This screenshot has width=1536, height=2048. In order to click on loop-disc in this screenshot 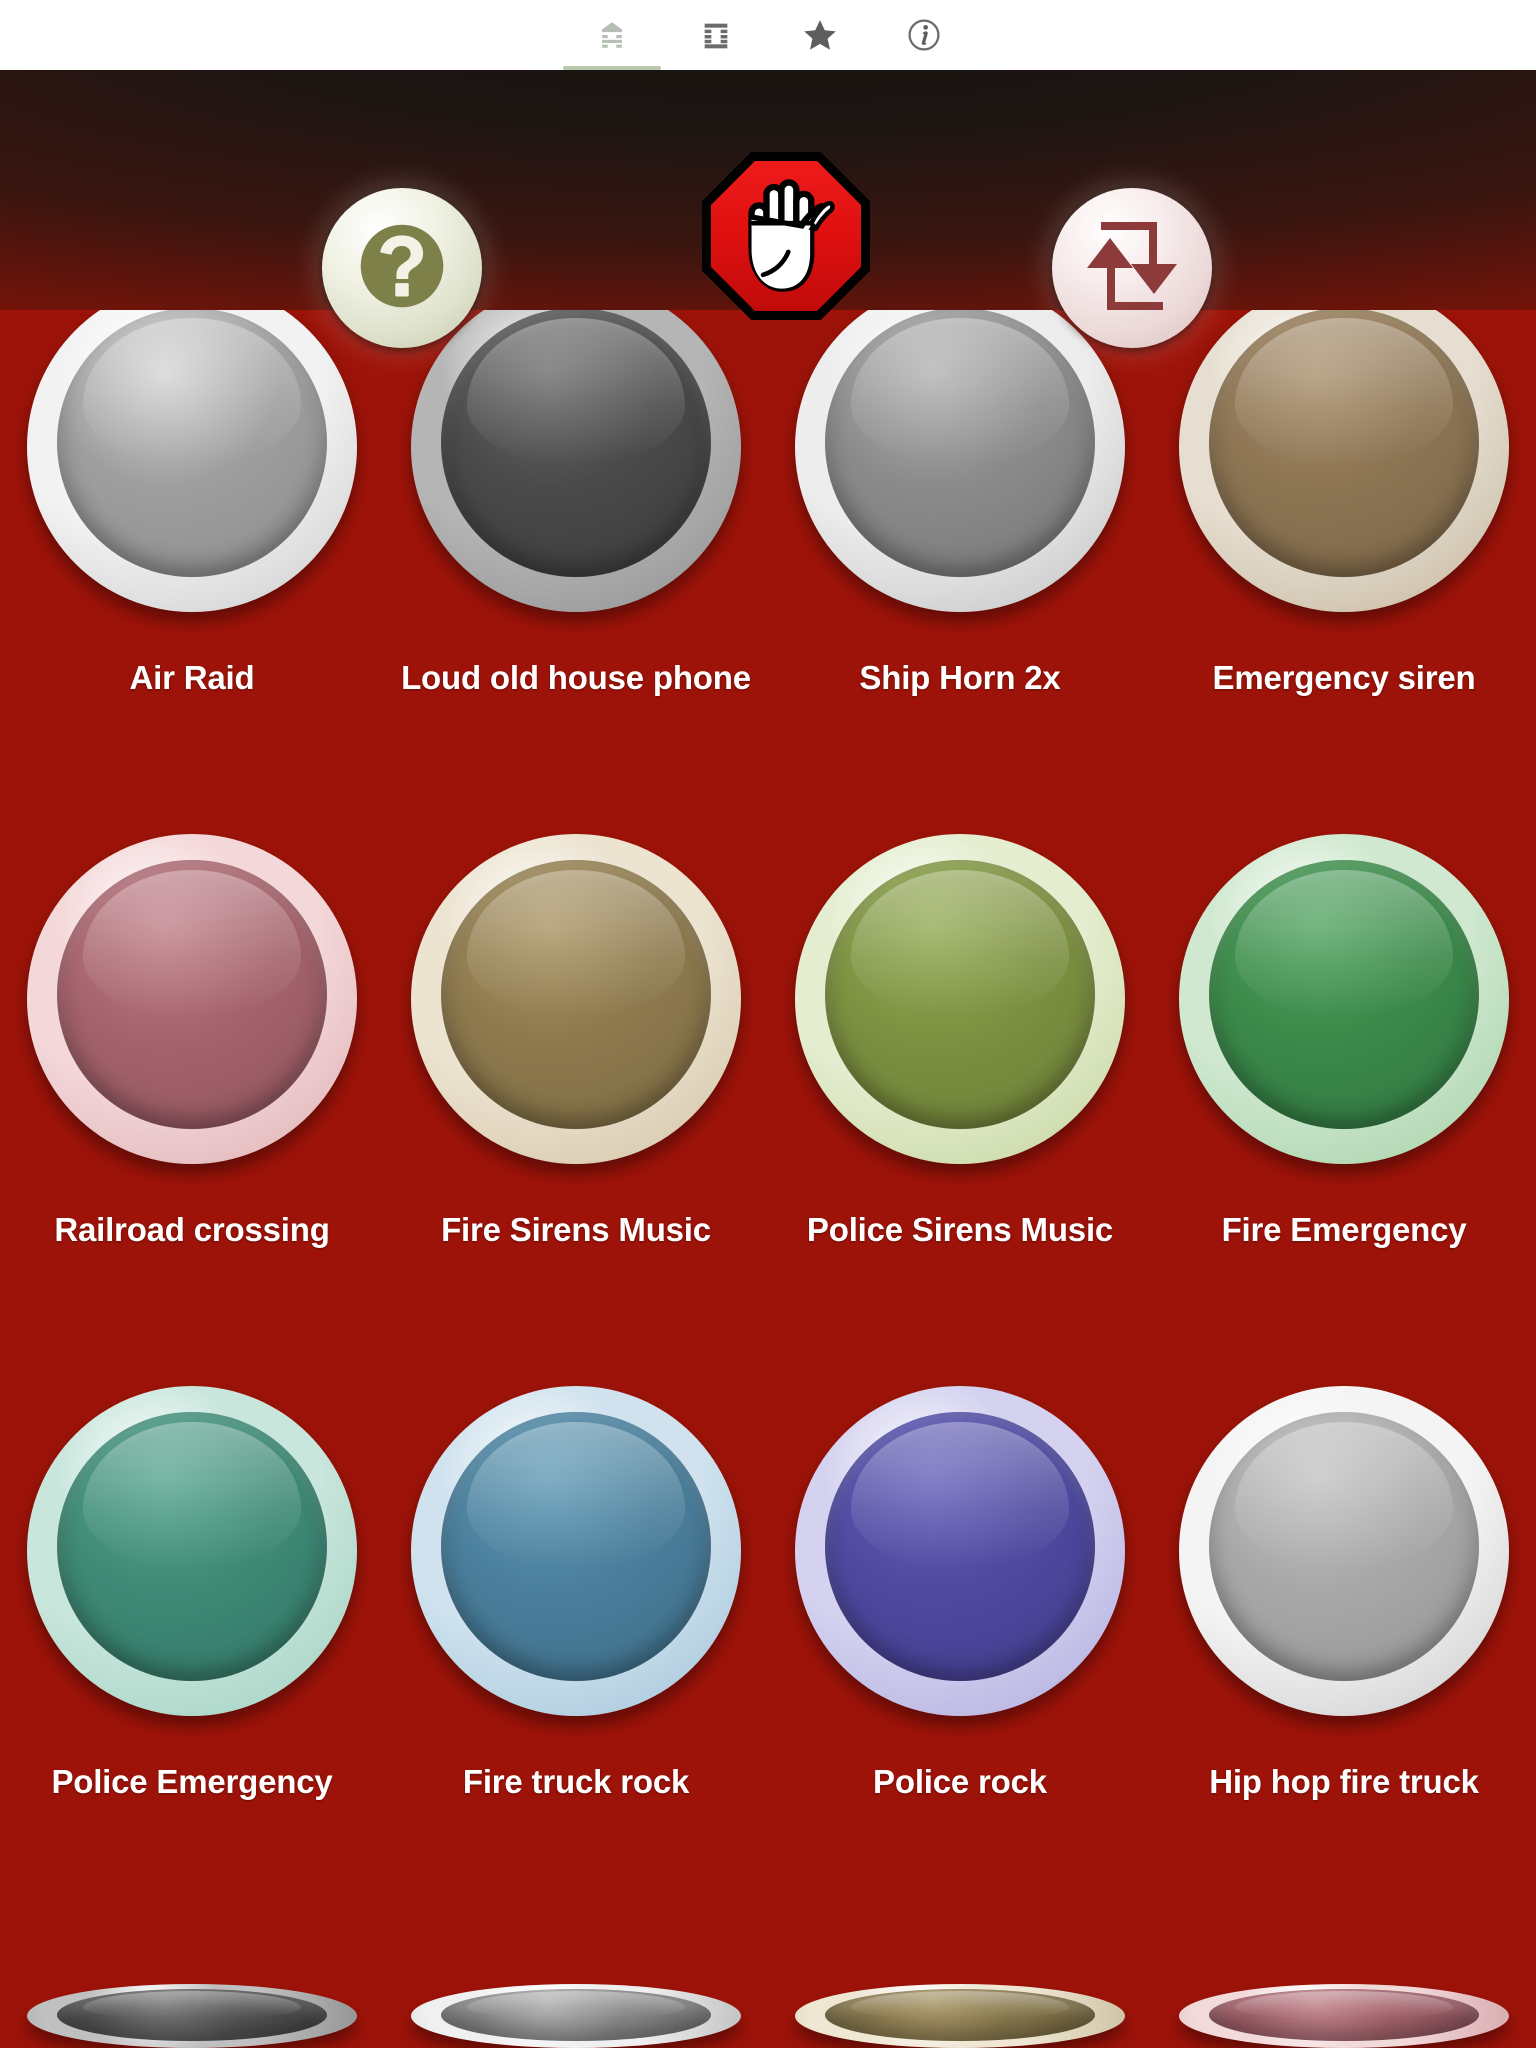, I will do `click(1132, 268)`.